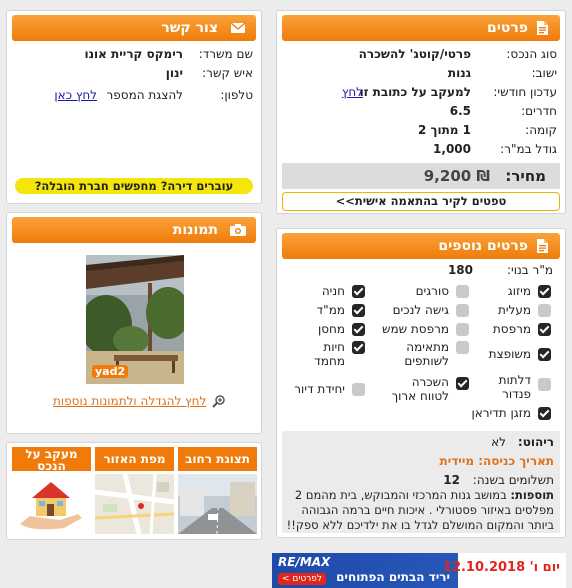 This screenshot has height=588, width=572. Describe the element at coordinates (525, 92) in the screenshot. I see `monthly-update-label: עדכון חודשי:` at that location.